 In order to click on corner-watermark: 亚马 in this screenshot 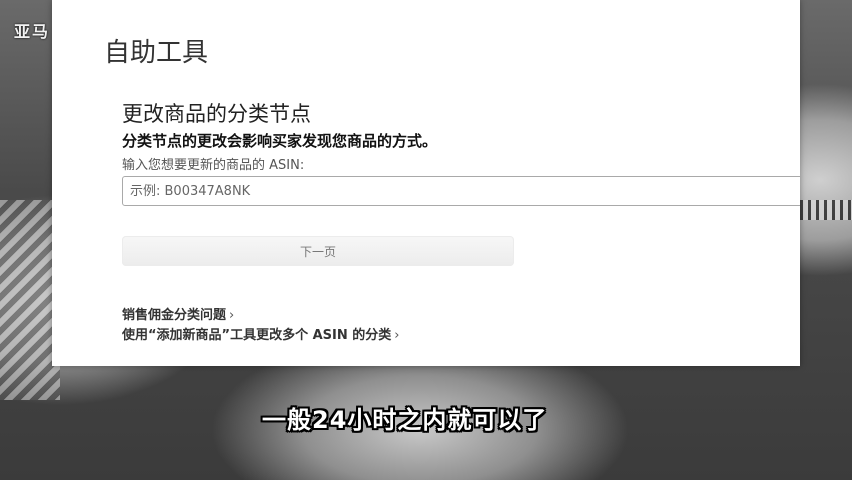, I will do `click(32, 31)`.